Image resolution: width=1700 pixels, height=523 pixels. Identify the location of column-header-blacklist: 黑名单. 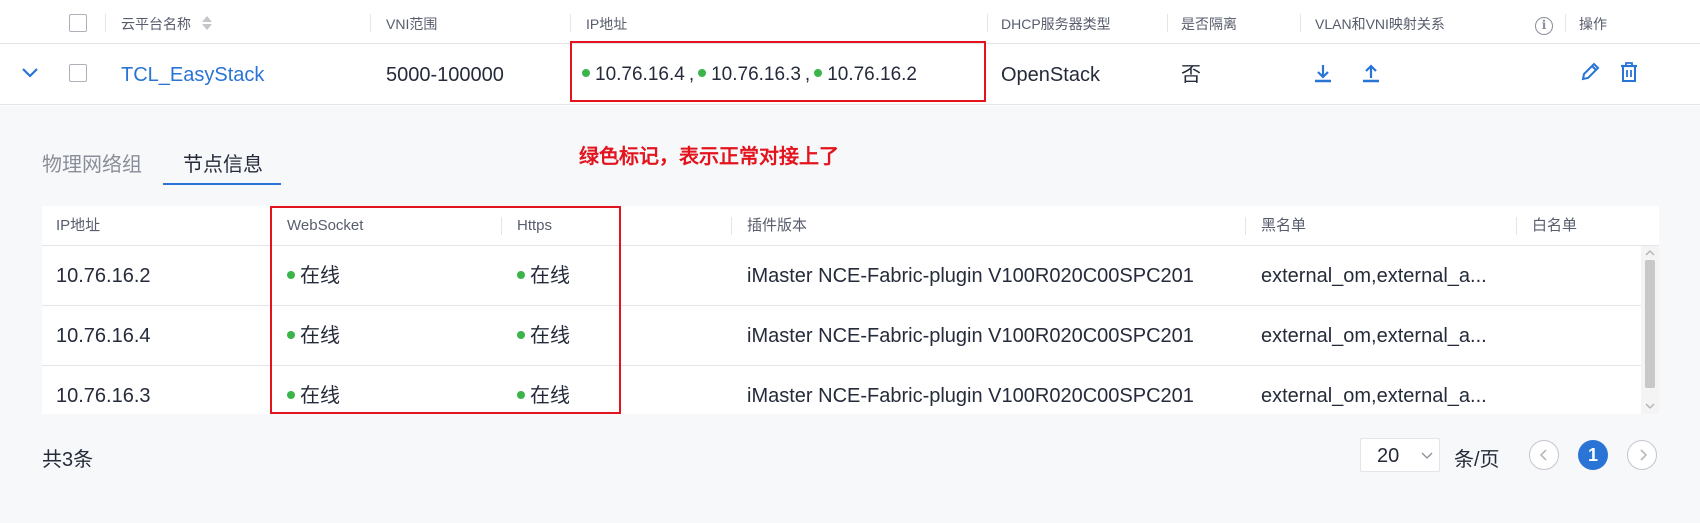
(1284, 225).